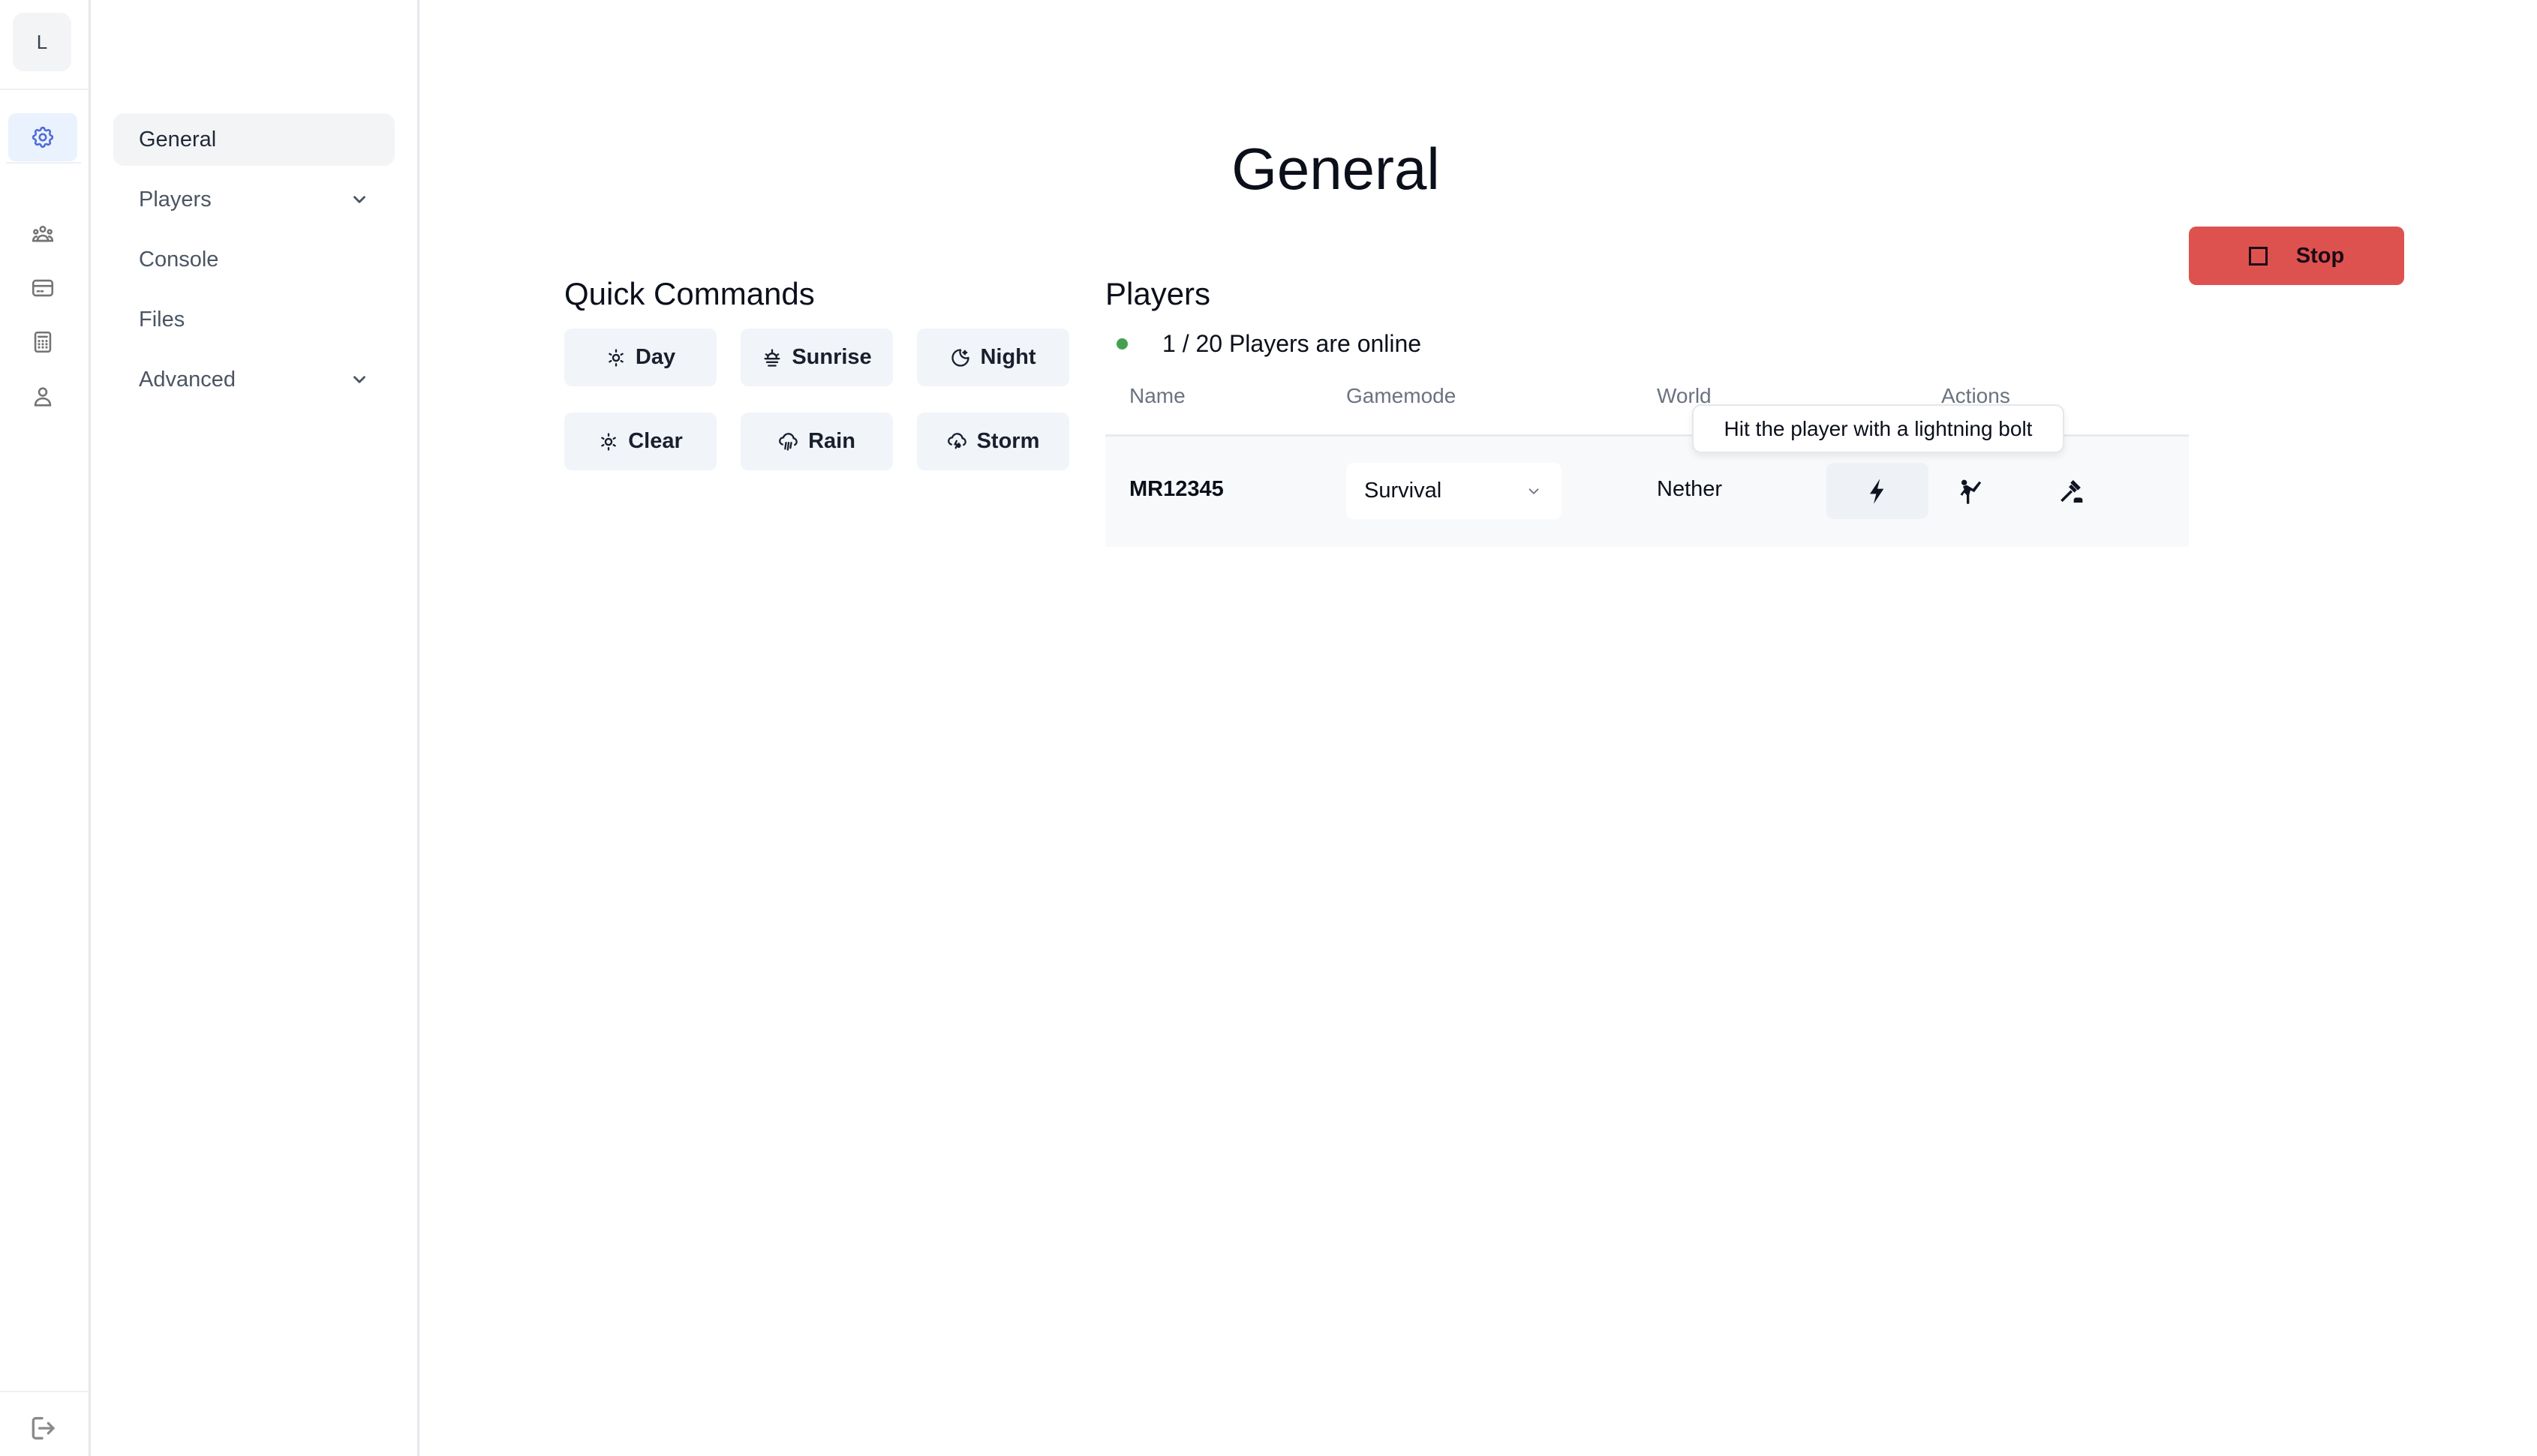 This screenshot has width=2537, height=1456. What do you see at coordinates (1158, 293) in the screenshot?
I see `players-heading: Players` at bounding box center [1158, 293].